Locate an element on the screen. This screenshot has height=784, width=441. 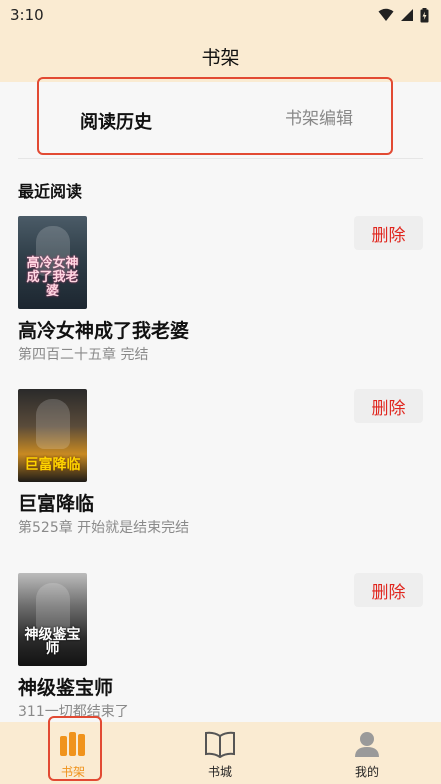
book-progress: 第525章 开始就是结束完结 is located at coordinates (104, 528).